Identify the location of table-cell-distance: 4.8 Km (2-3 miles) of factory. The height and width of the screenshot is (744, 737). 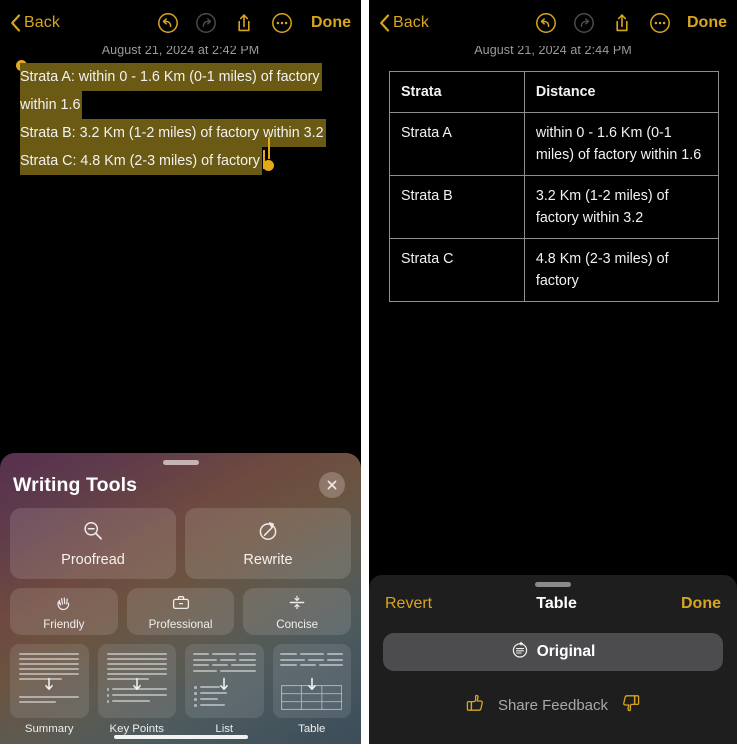
(621, 270).